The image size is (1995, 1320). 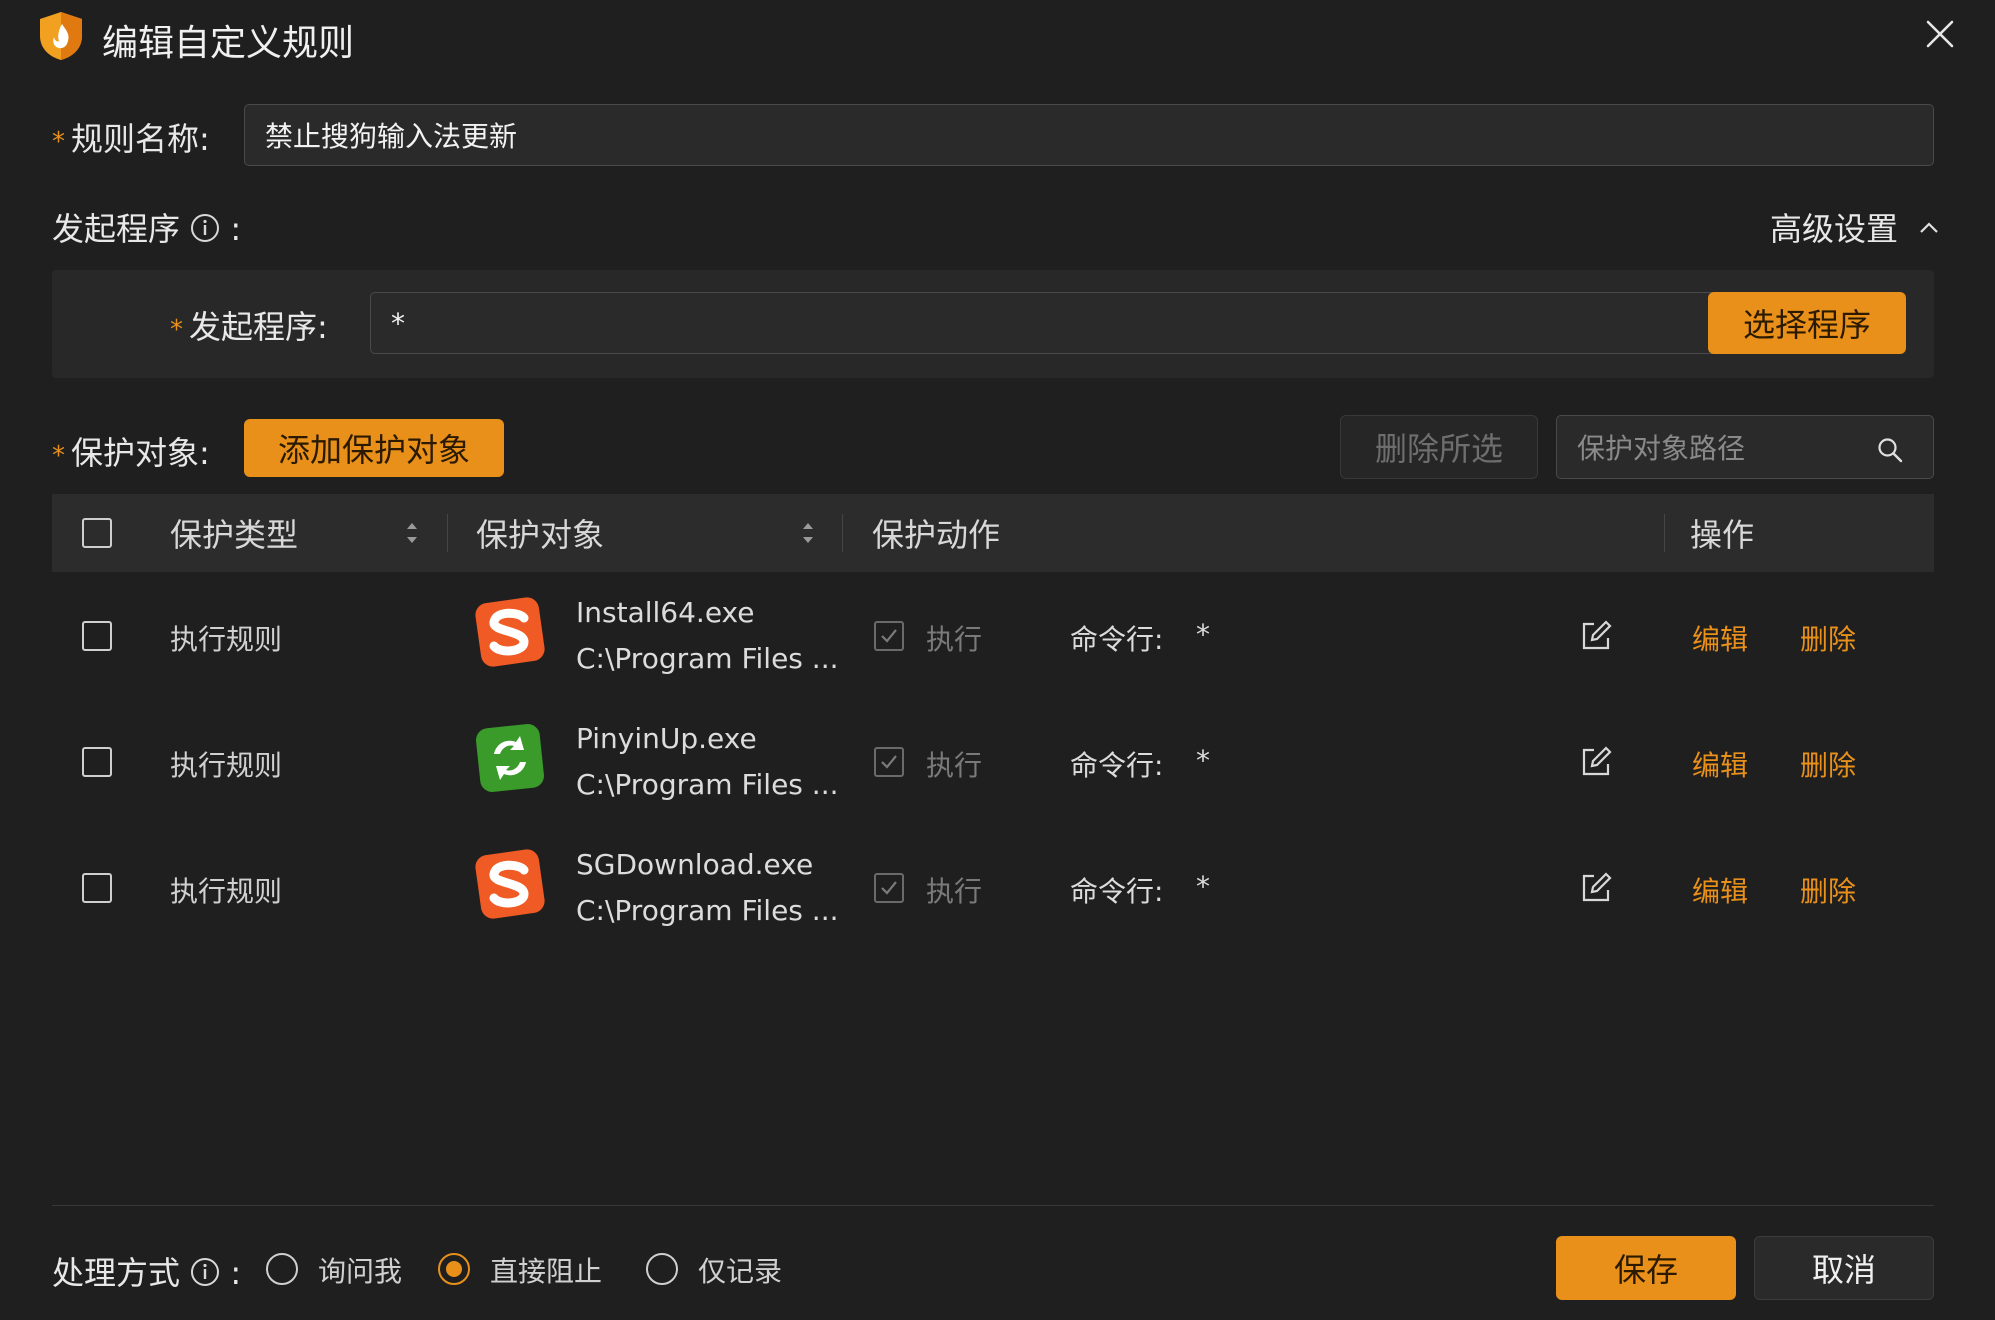 What do you see at coordinates (140, 139) in the screenshot?
I see `rule-name-label-text: 规则名称:` at bounding box center [140, 139].